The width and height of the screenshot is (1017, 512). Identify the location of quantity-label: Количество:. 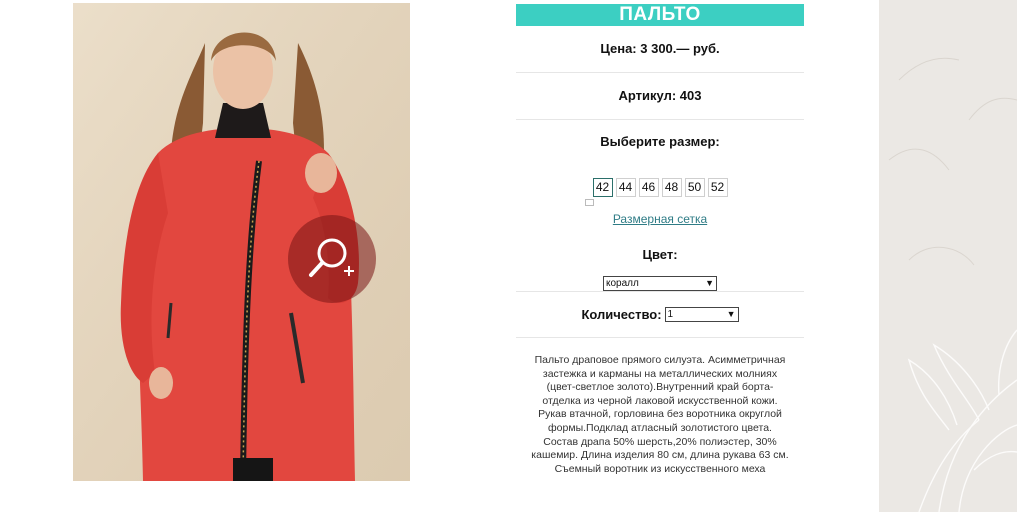
(621, 314).